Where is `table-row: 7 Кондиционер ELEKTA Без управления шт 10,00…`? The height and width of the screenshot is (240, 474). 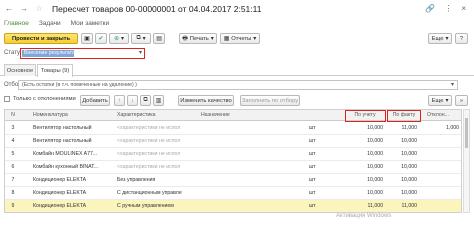
table-row: 7 Кондиционер ELEKTA Без управления шт 10,00… is located at coordinates (233, 180).